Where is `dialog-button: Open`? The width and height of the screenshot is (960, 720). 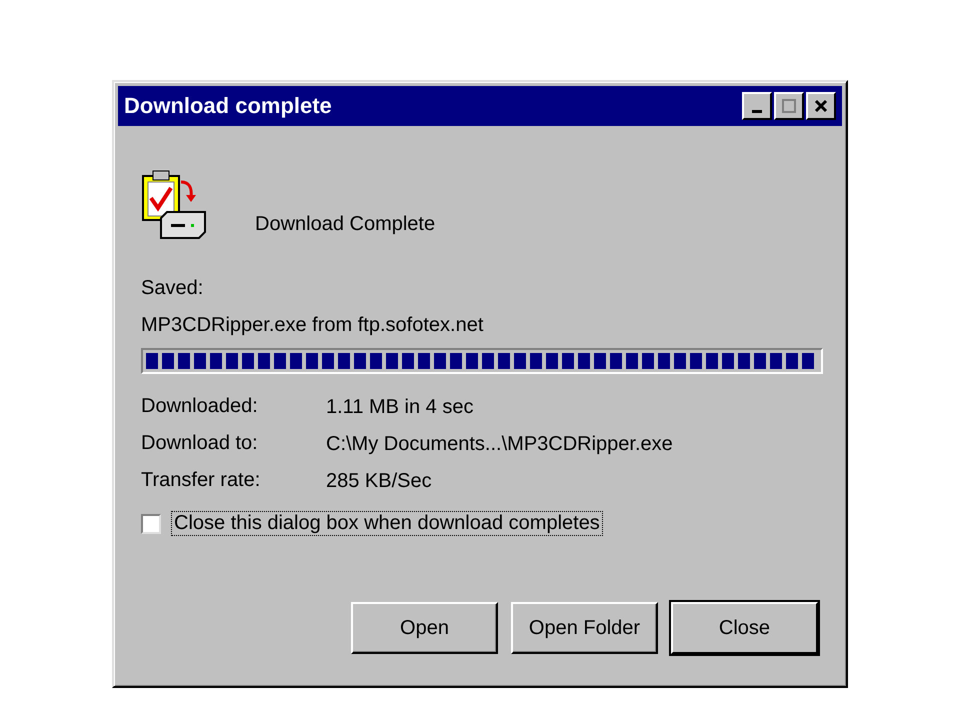 dialog-button: Open is located at coordinates (424, 628).